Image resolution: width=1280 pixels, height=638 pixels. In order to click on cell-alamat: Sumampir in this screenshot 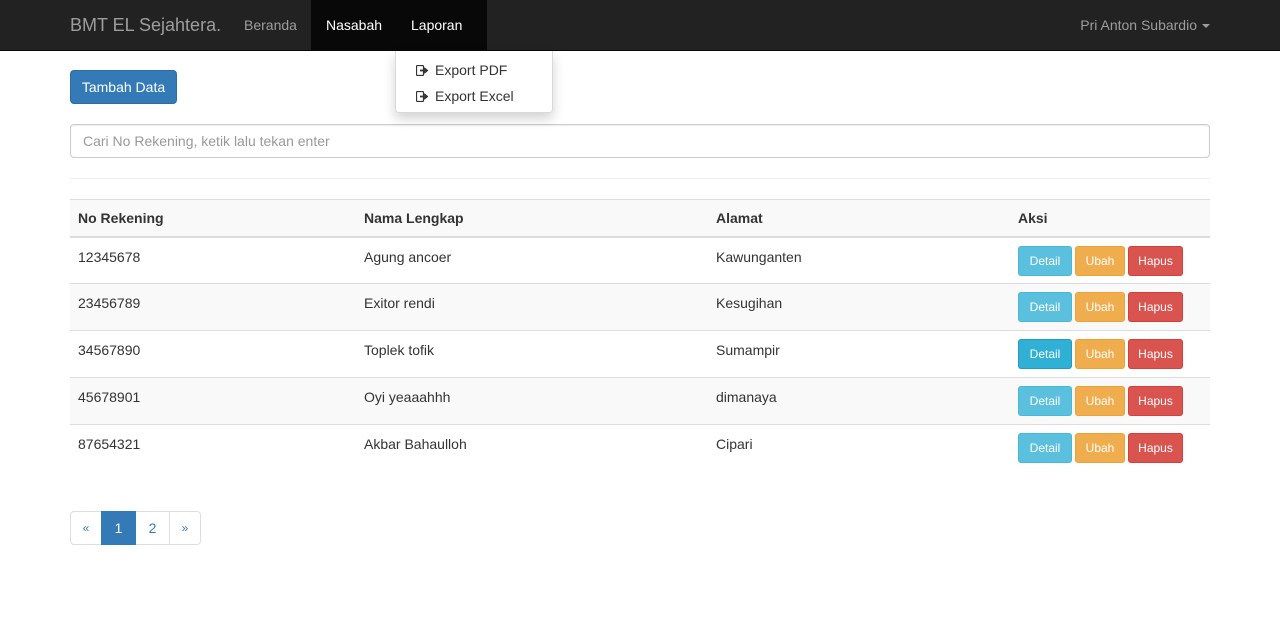, I will do `click(859, 354)`.